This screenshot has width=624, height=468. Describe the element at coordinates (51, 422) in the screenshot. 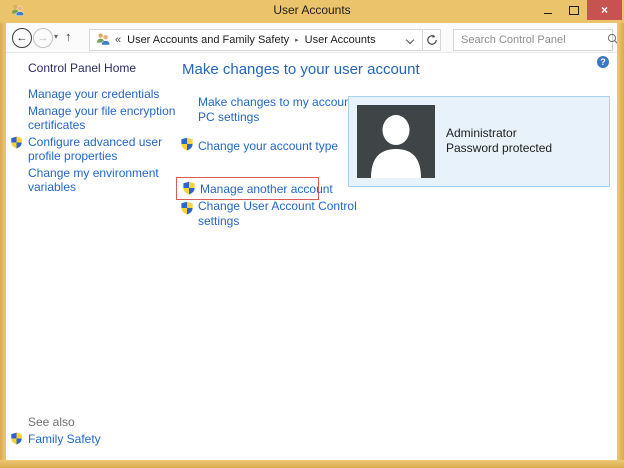

I see `see-also-header: See also` at that location.